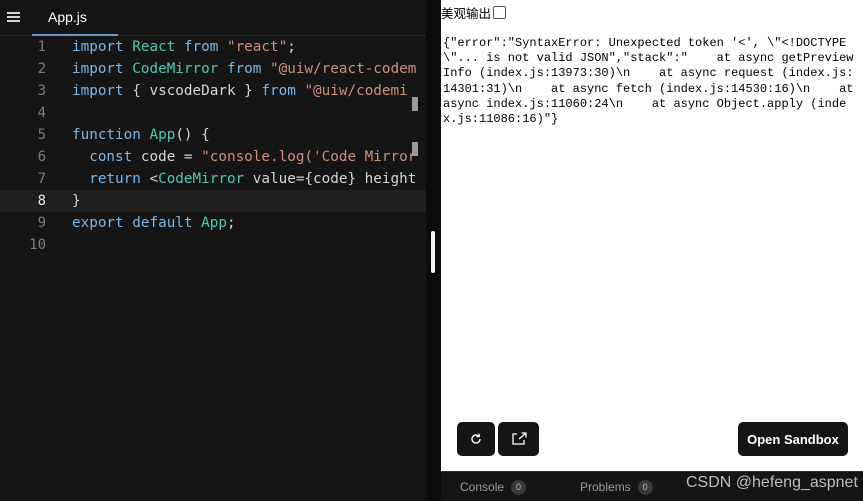  I want to click on code-token: "@uiw/codemi, so click(356, 91).